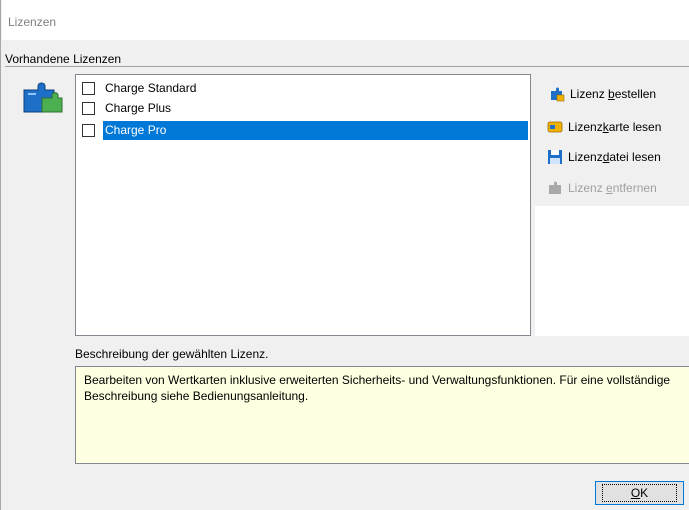 This screenshot has width=689, height=510. I want to click on floppy-disk-icon, so click(555, 157).